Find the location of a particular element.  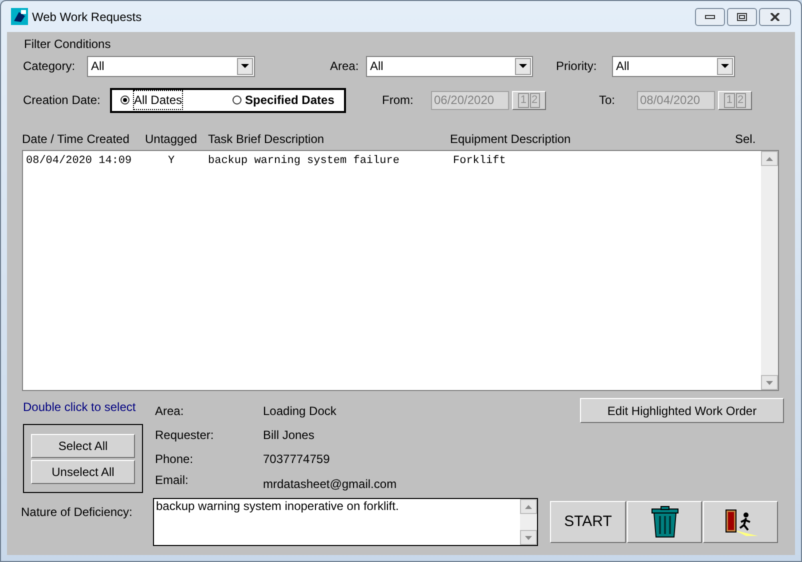

minimize-button is located at coordinates (710, 17).